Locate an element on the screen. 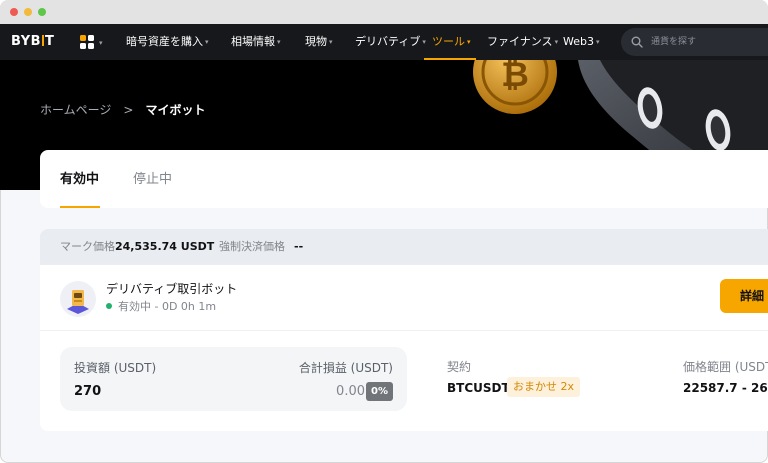 The image size is (768, 463). bot-status: 有効中 - 0D 0h 1m is located at coordinates (161, 307).